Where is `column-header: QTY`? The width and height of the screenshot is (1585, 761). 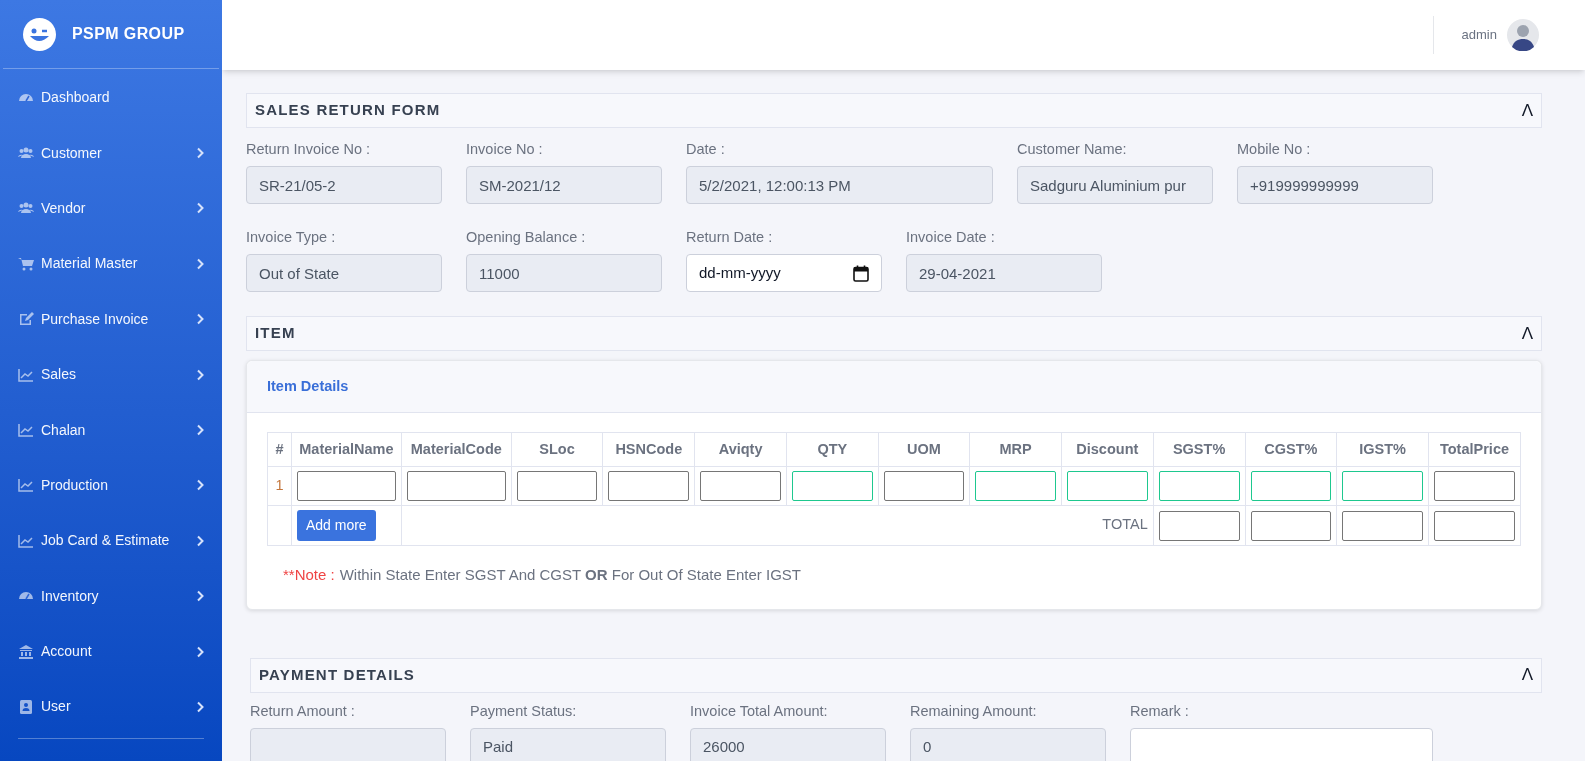
column-header: QTY is located at coordinates (832, 449).